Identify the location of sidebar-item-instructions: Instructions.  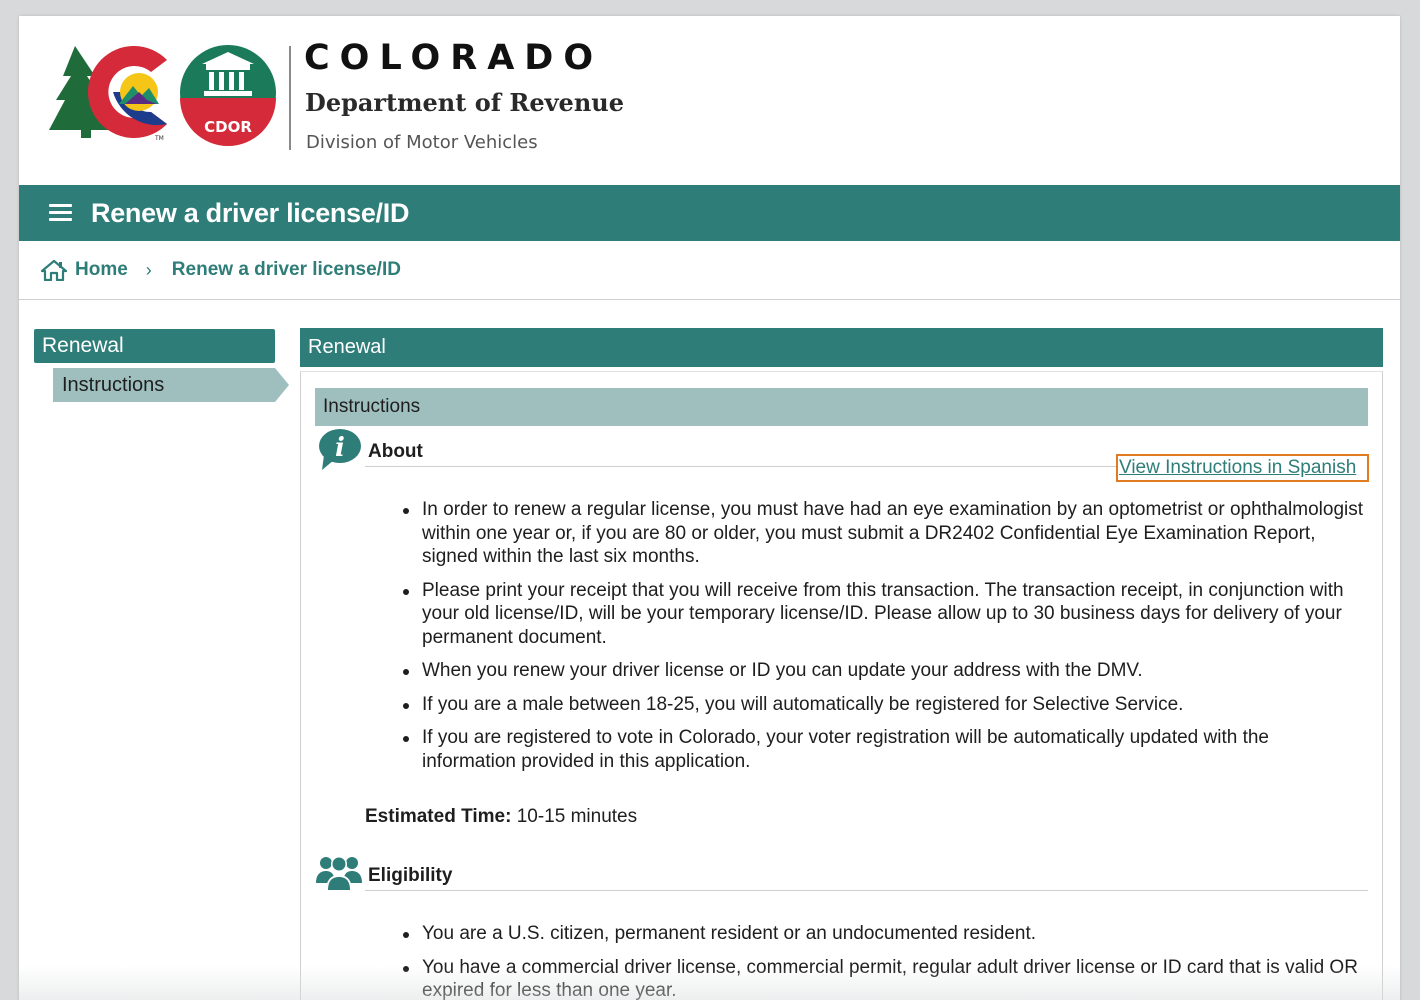
(171, 385).